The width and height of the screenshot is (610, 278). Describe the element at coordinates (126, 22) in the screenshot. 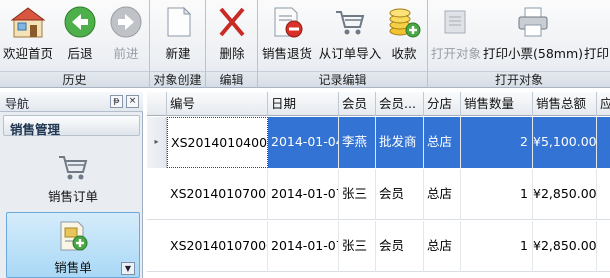

I see `forward-arrow-icon` at that location.